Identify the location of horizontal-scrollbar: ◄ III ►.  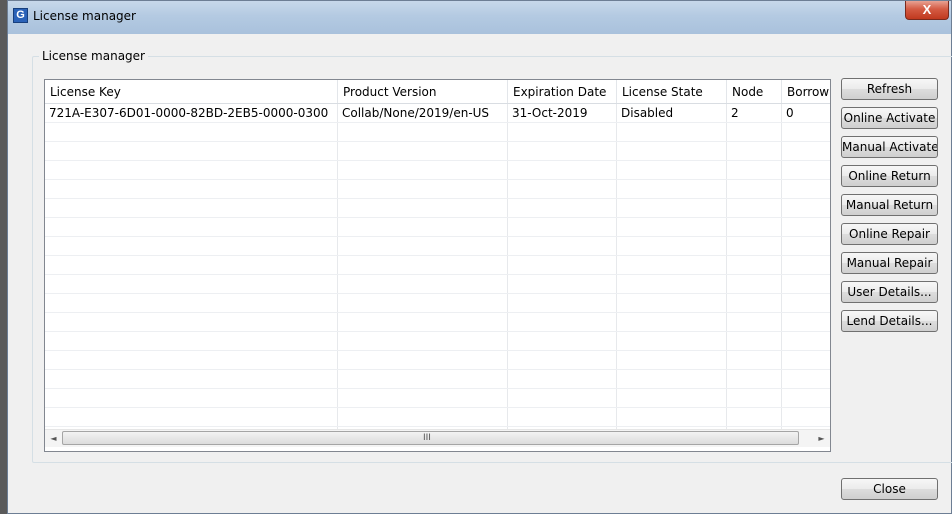
(437, 438).